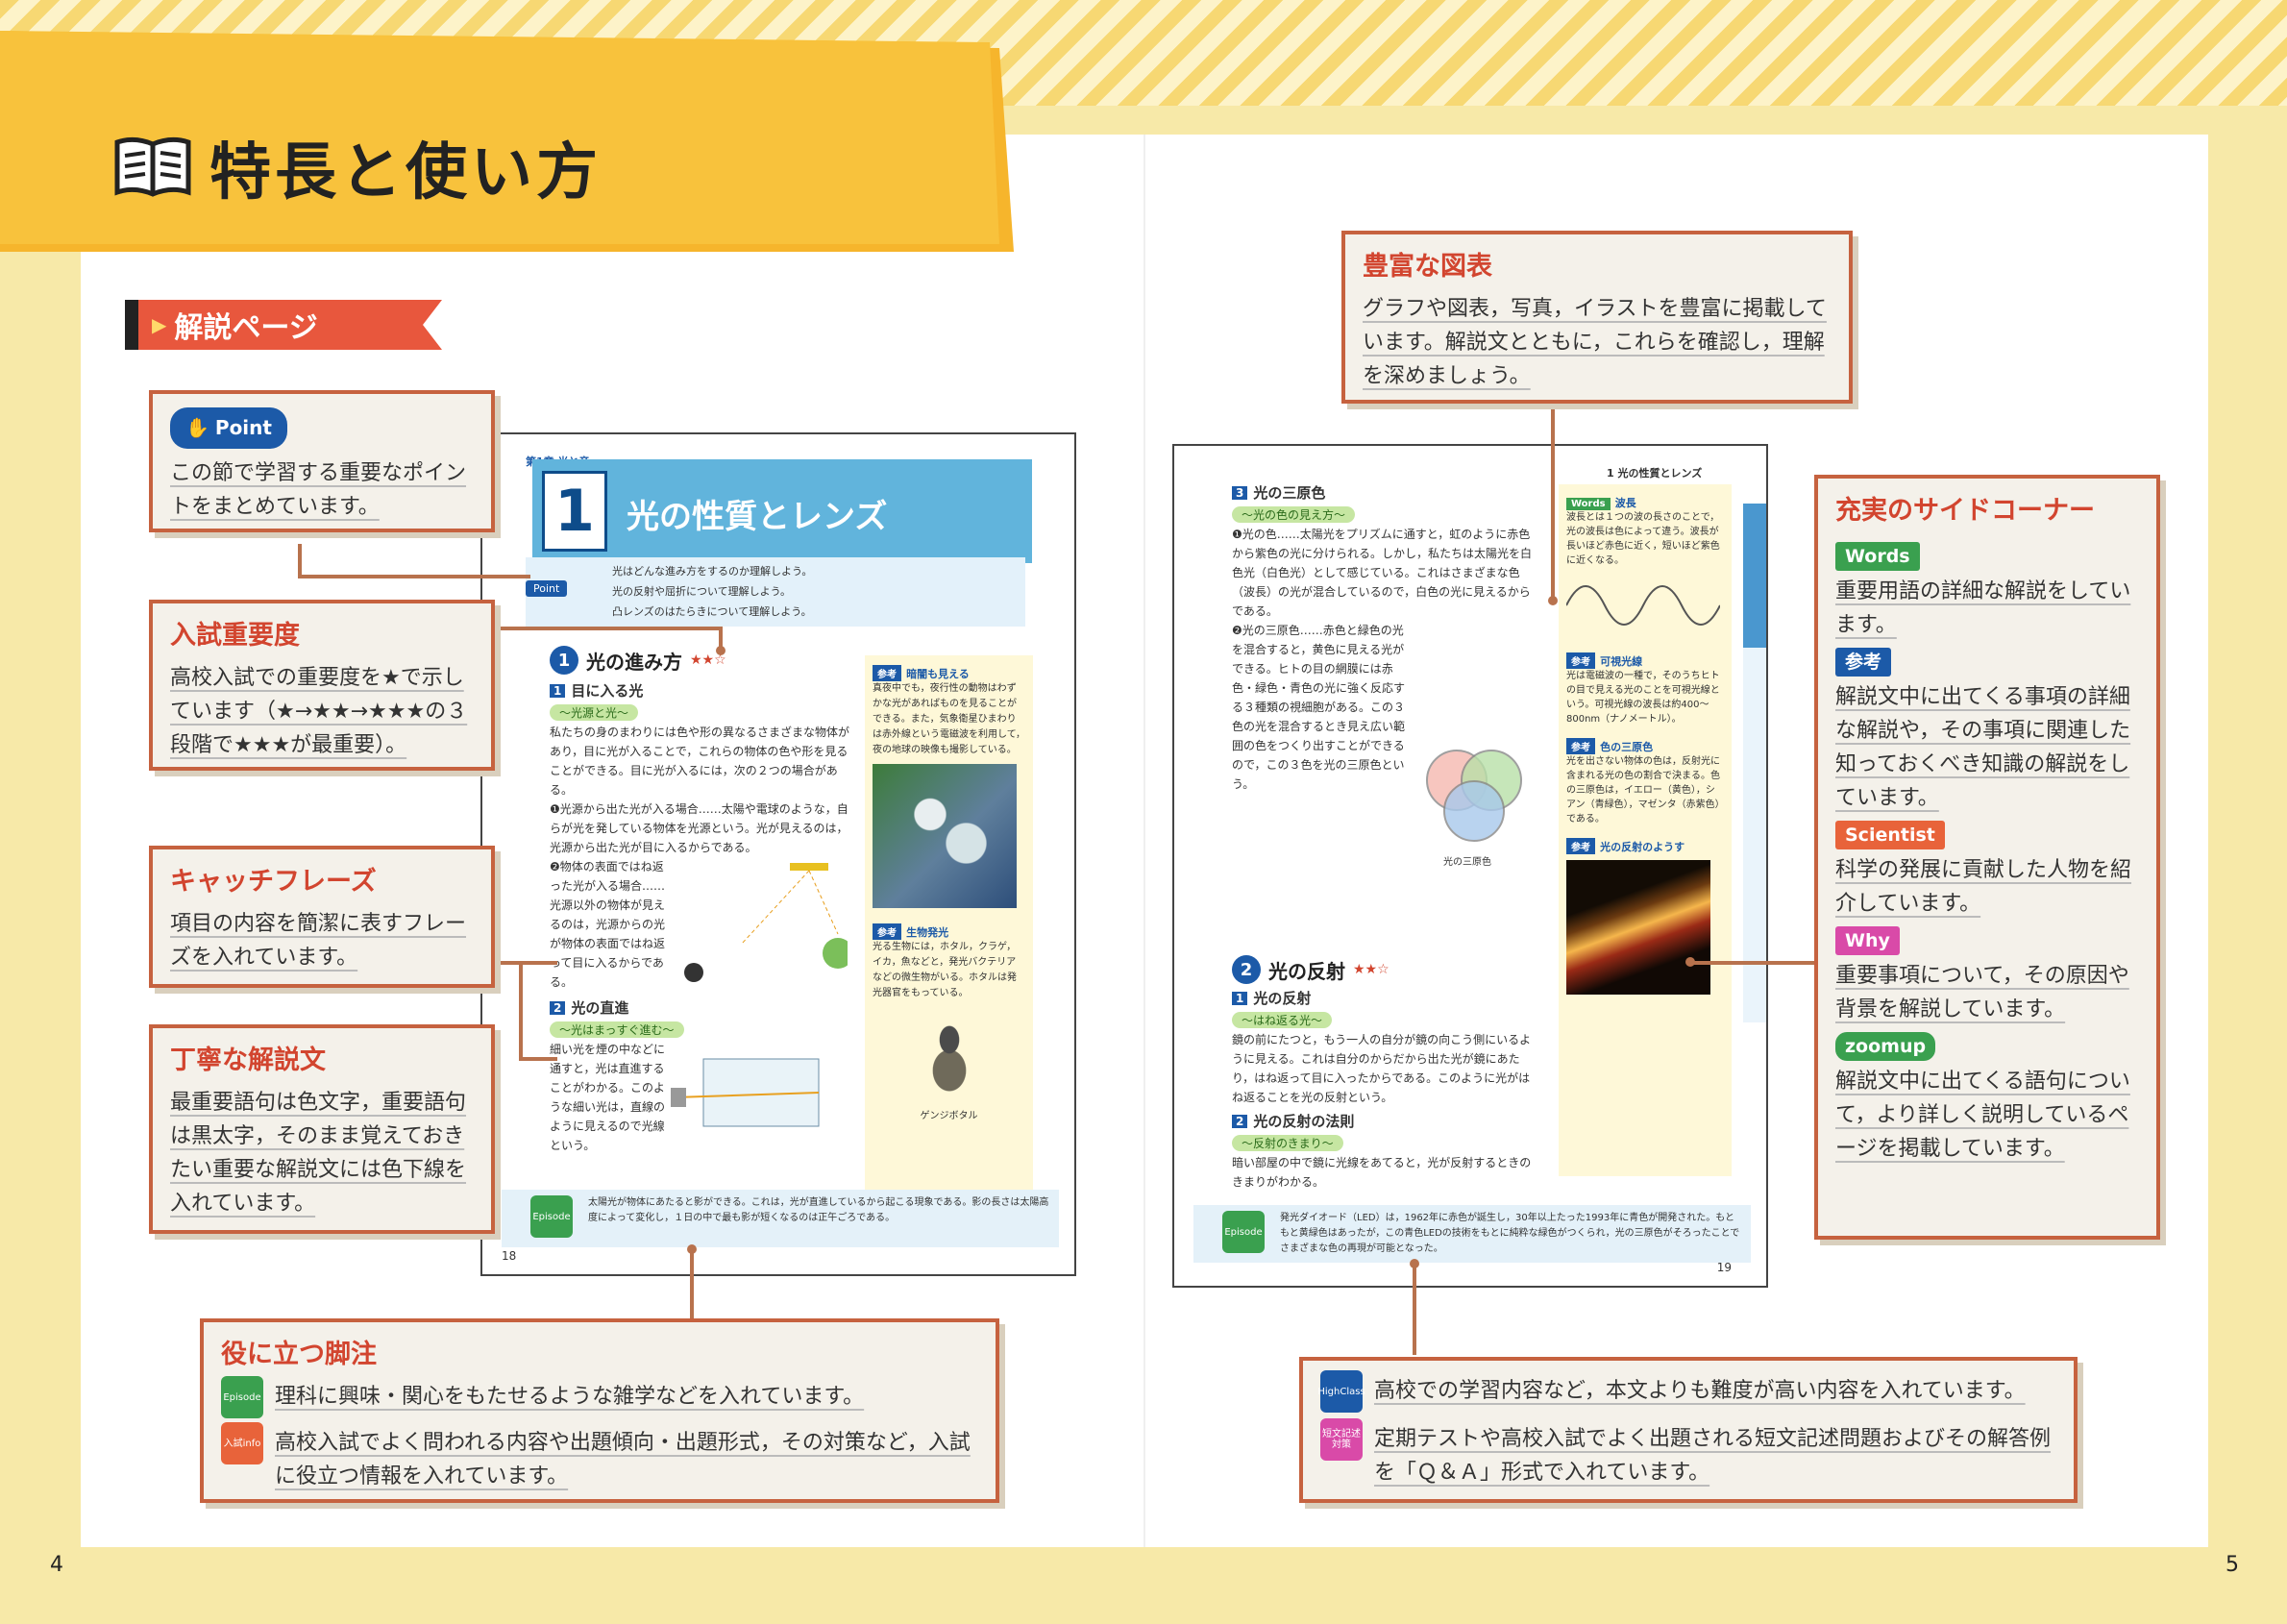 This screenshot has width=2287, height=1624. I want to click on point-item: 光の反射や屈折について理解しよう。, so click(702, 591).